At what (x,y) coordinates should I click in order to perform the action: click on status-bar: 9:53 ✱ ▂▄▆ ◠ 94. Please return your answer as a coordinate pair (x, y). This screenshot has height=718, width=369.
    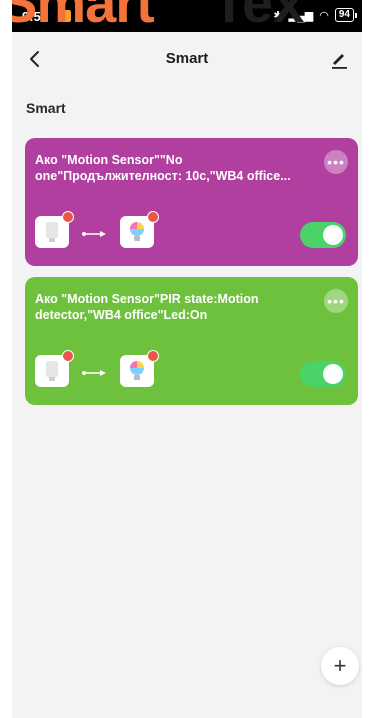
    Looking at the image, I should click on (187, 16).